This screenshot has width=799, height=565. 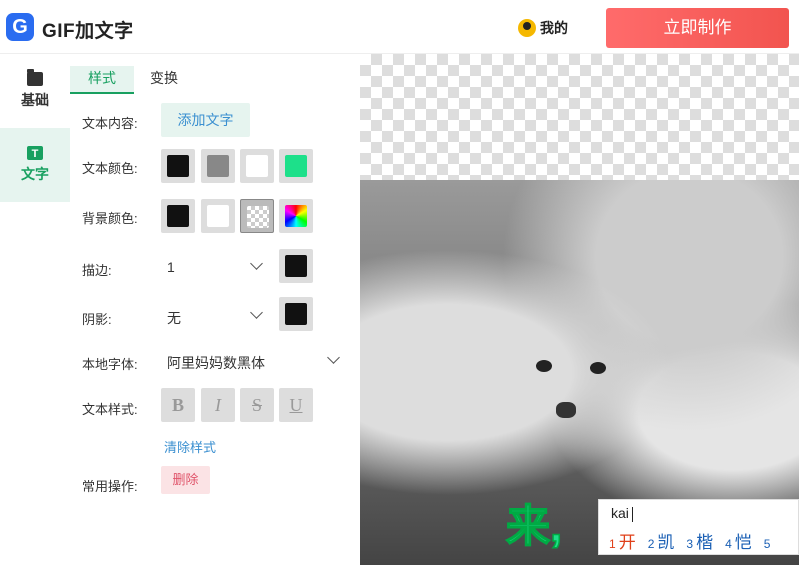 I want to click on sidebar-item-text: T 文字, so click(x=35, y=165).